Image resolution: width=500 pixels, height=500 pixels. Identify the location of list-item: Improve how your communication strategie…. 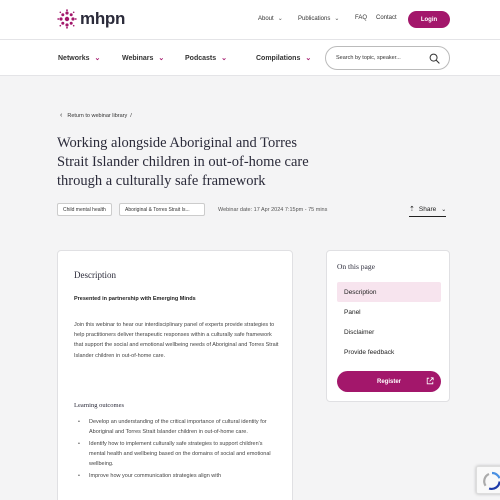
(178, 476).